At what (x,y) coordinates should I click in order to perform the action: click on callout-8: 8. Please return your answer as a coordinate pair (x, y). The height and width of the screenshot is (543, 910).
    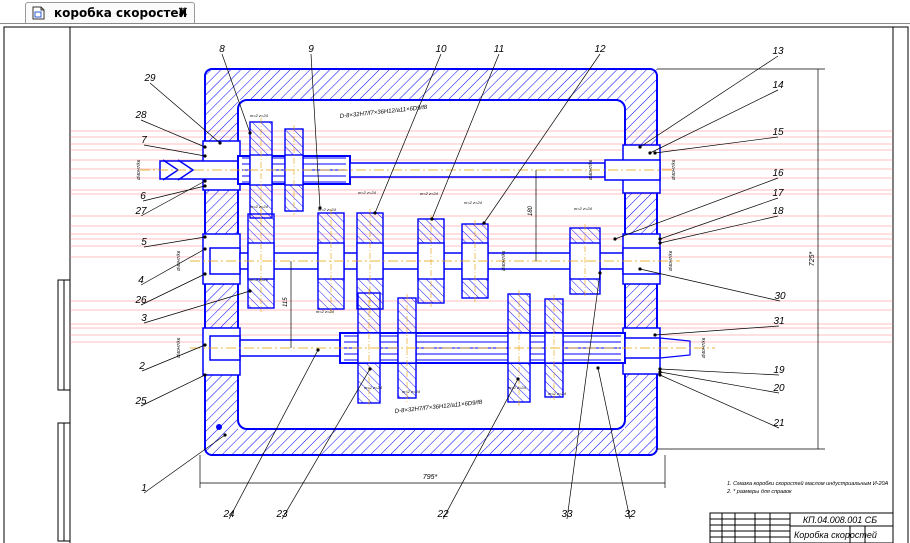
    Looking at the image, I should click on (222, 49).